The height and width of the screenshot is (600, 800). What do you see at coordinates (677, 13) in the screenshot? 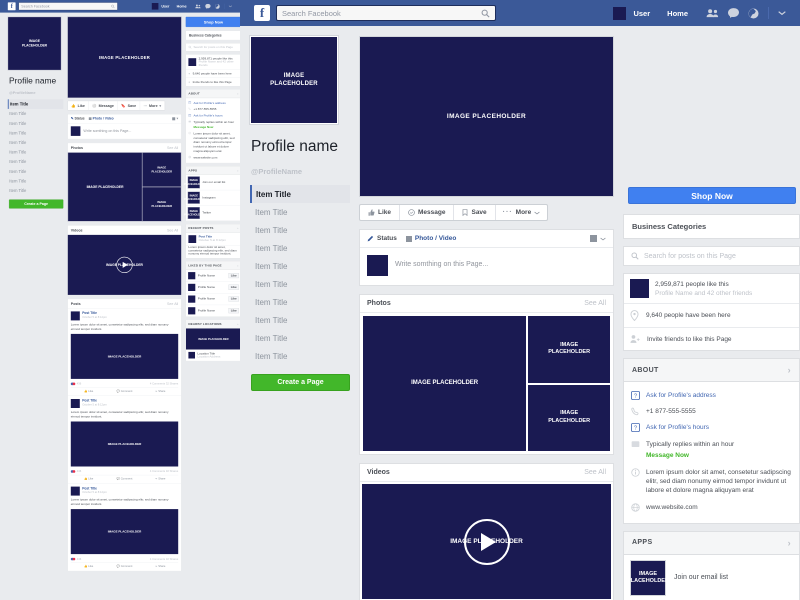
I see `topnav-home-label: Home` at bounding box center [677, 13].